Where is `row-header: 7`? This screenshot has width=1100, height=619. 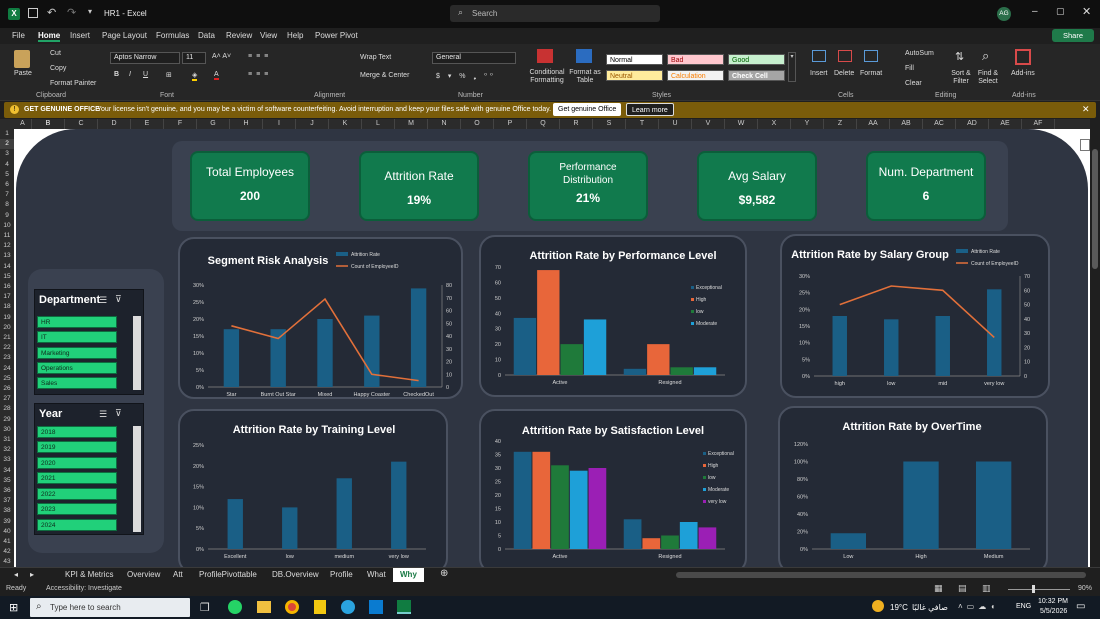
row-header: 7 is located at coordinates (7, 195).